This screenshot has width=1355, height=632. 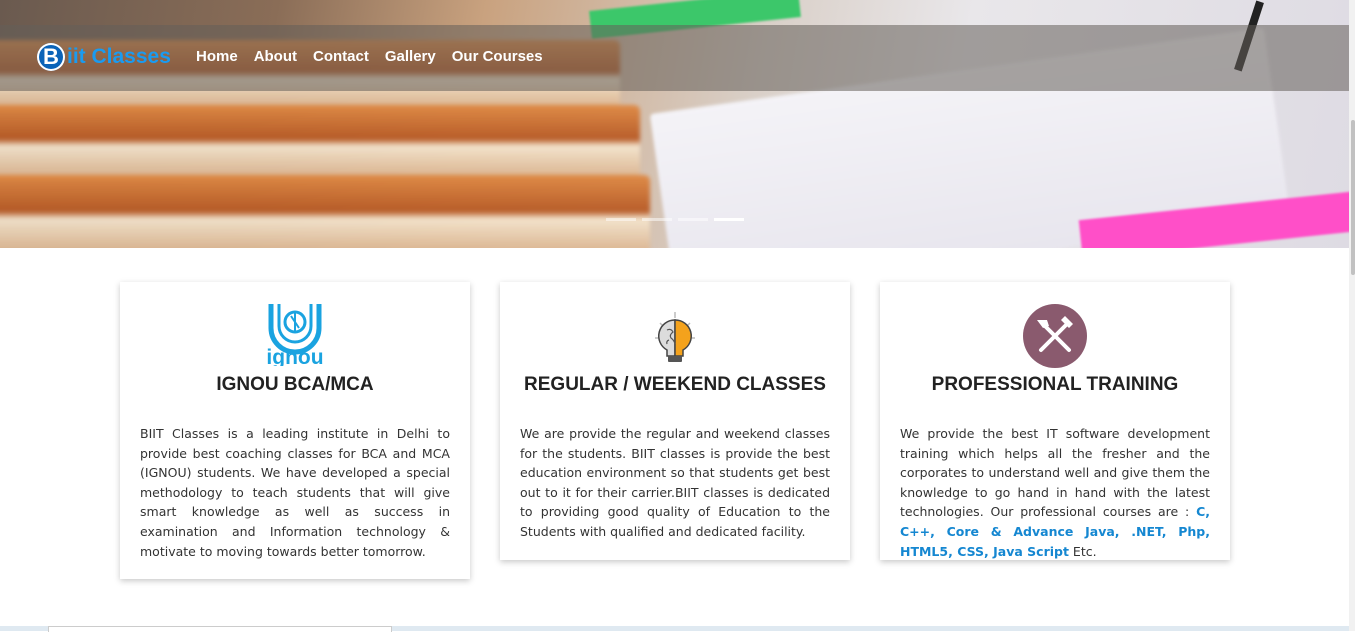 I want to click on carousel-indicators, so click(x=675, y=219).